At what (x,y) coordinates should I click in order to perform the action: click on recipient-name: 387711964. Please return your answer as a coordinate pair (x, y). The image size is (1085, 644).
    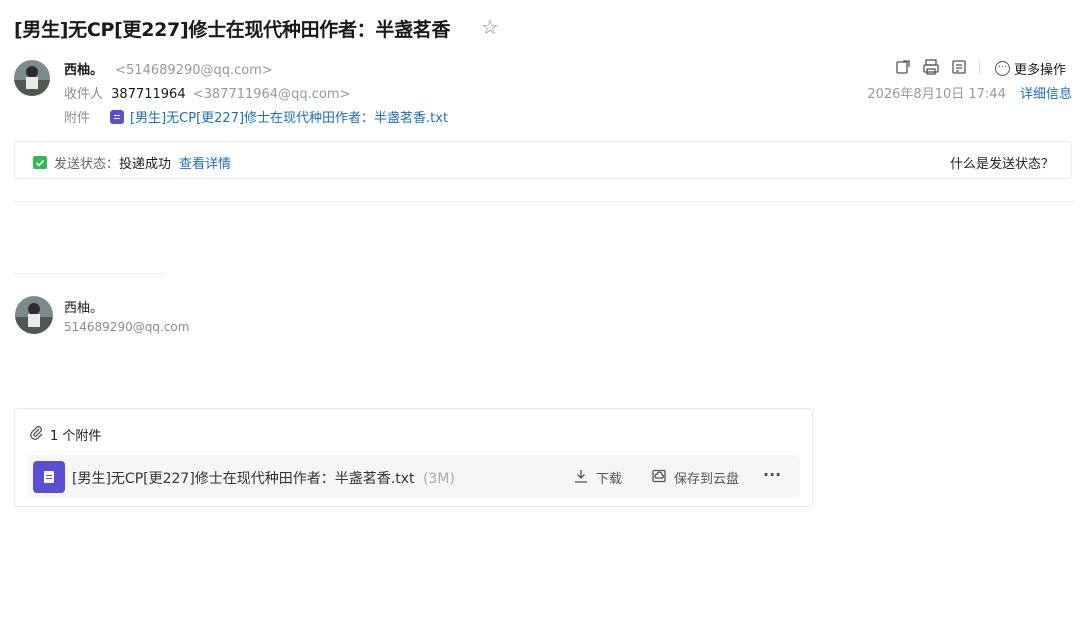
    Looking at the image, I should click on (148, 94).